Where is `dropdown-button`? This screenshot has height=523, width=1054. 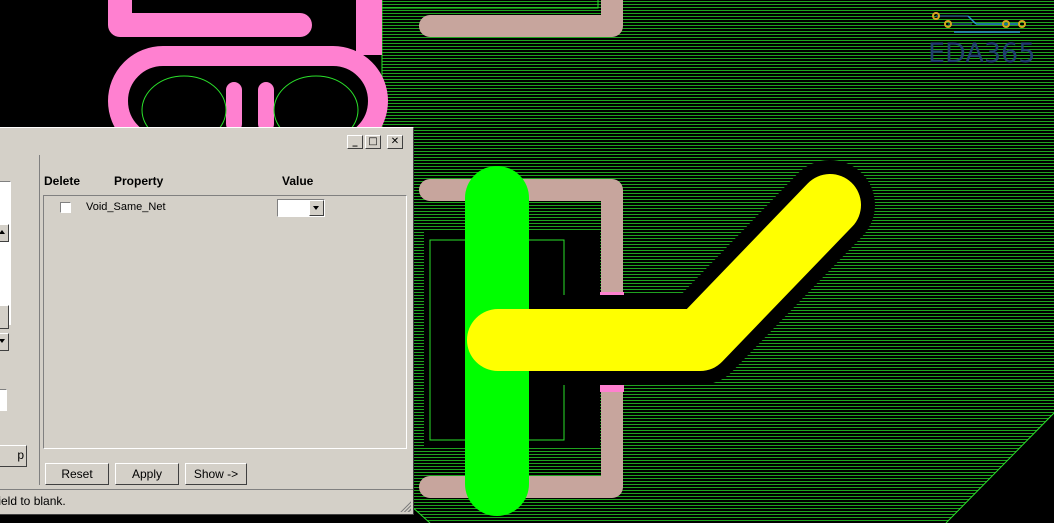
dropdown-button is located at coordinates (4, 342).